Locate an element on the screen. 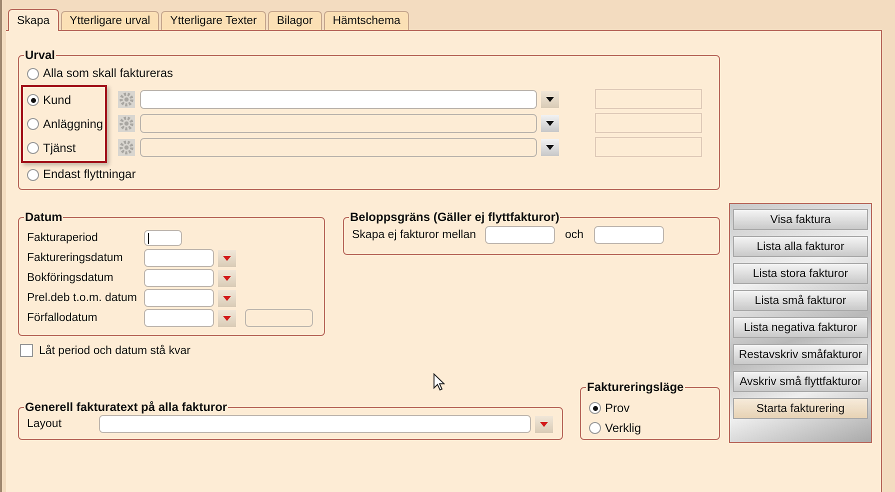 The height and width of the screenshot is (492, 895). action-button: Lista alla fakturor is located at coordinates (800, 246).